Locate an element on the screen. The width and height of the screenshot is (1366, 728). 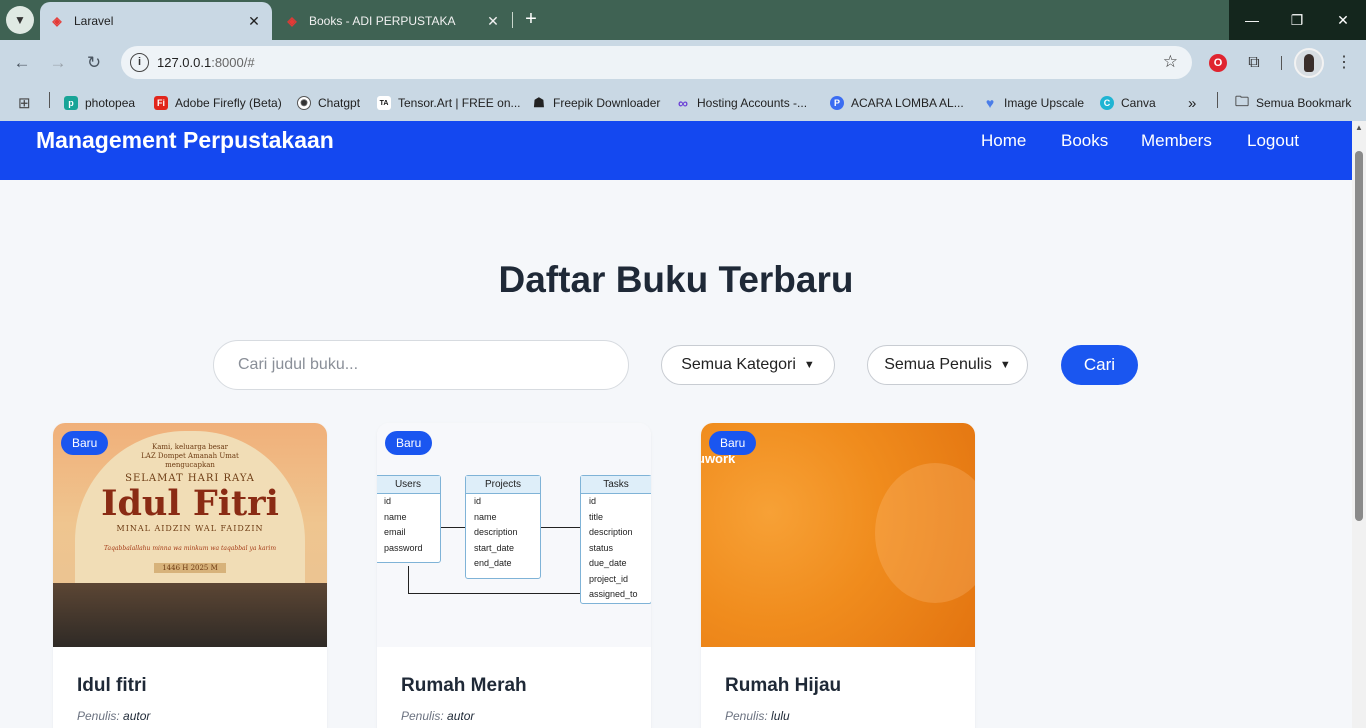
tensor-art-icon: TA is located at coordinates (384, 103).